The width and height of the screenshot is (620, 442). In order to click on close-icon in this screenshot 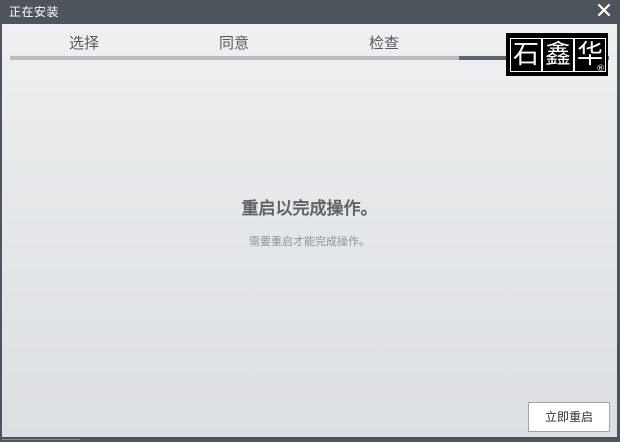, I will do `click(604, 10)`.